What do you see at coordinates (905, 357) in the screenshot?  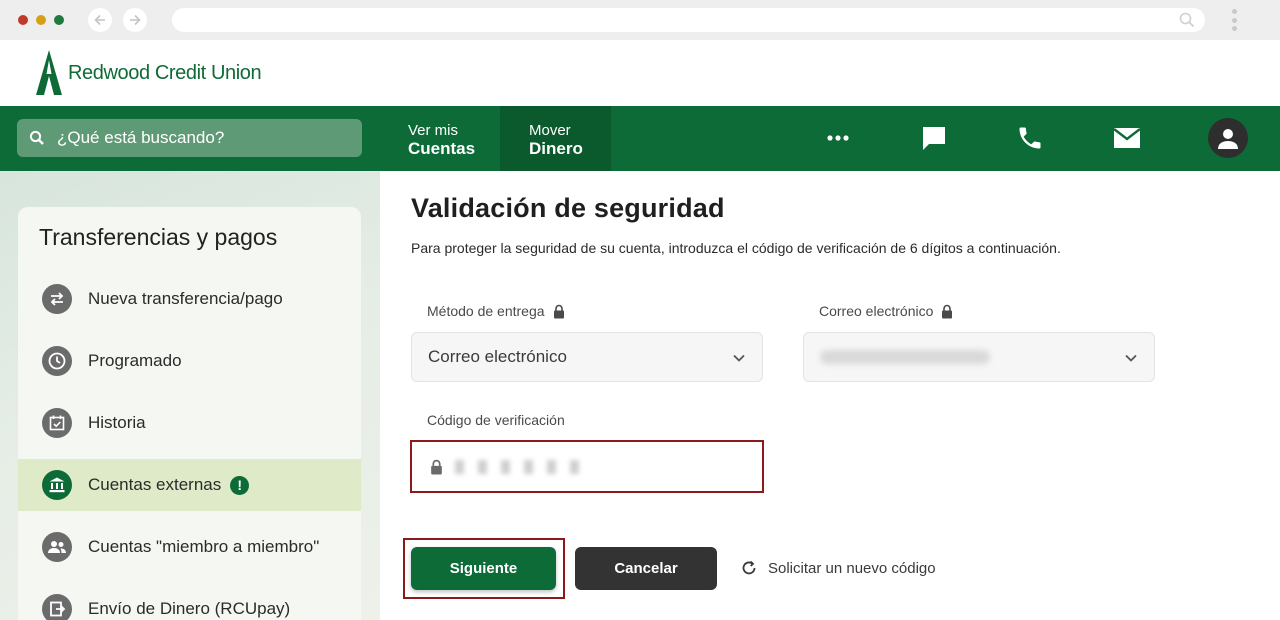 I see `email-value-redacted` at bounding box center [905, 357].